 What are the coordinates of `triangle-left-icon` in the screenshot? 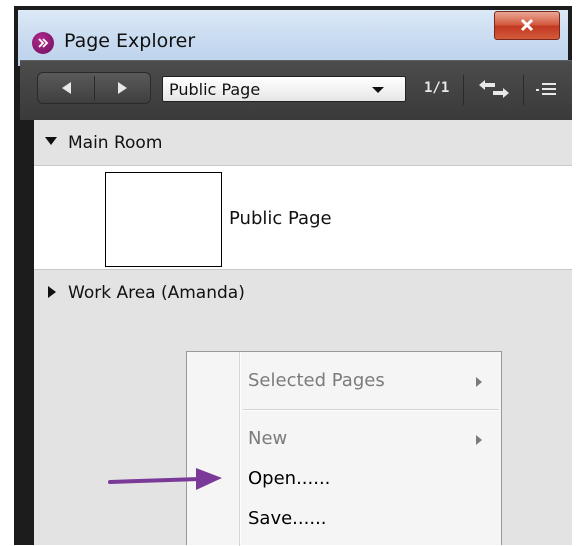 It's located at (66, 88).